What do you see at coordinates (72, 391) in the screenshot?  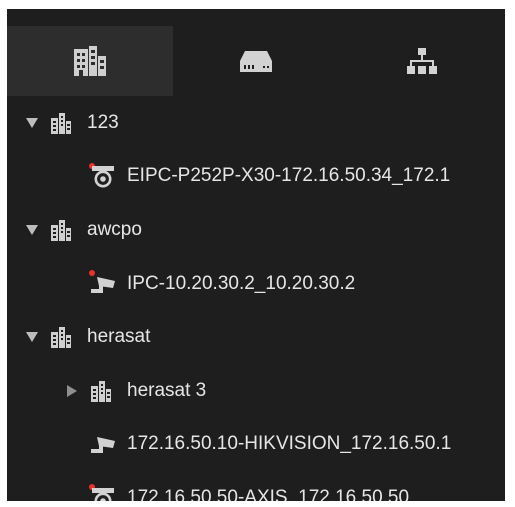 I see `collapsed-caret-icon` at bounding box center [72, 391].